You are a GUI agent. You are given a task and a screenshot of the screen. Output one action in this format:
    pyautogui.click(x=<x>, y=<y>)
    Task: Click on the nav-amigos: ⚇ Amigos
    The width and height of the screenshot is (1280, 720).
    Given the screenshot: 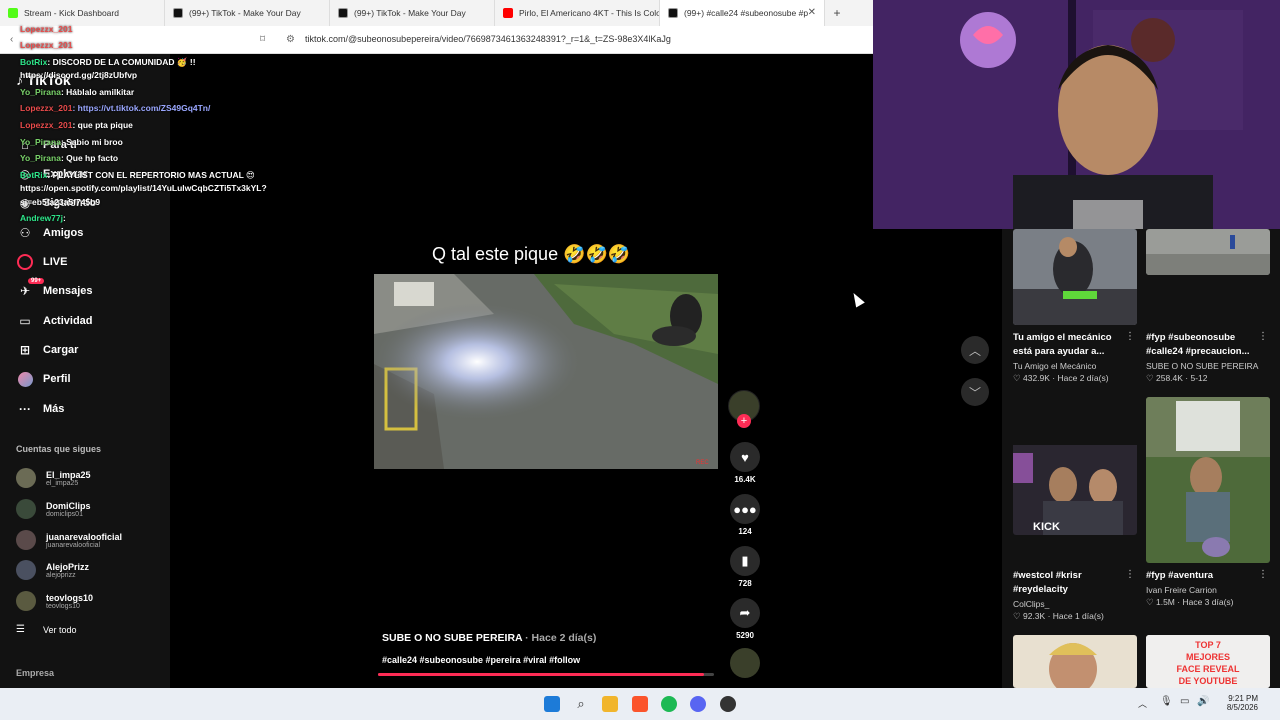 What is the action you would take?
    pyautogui.click(x=50, y=233)
    